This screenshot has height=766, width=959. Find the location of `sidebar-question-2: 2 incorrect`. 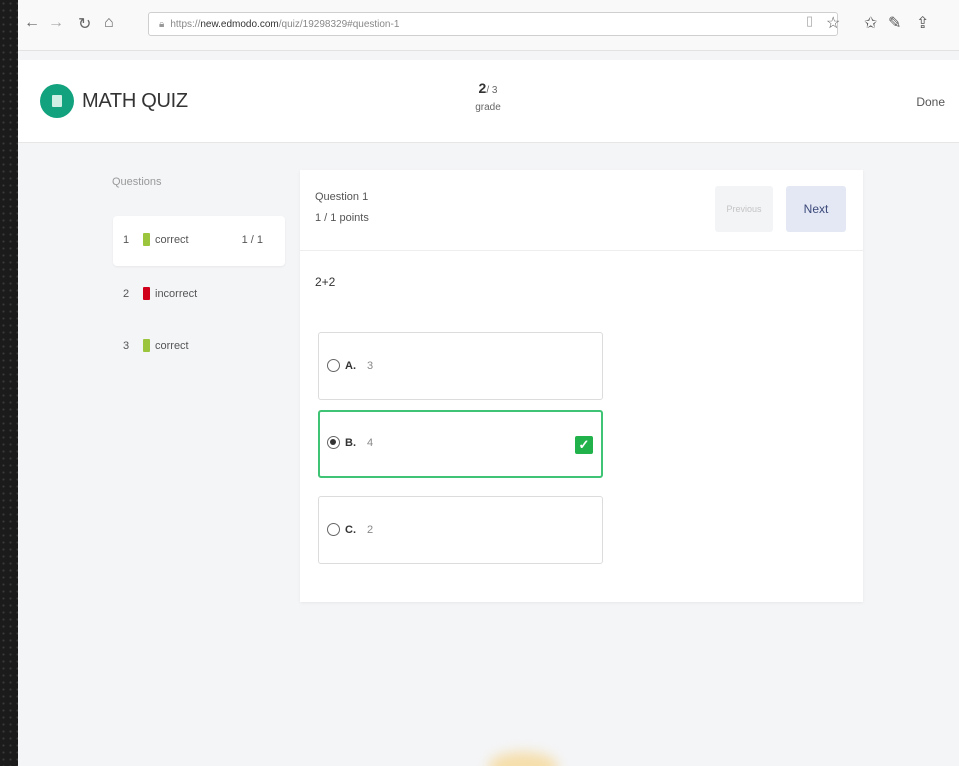

sidebar-question-2: 2 incorrect is located at coordinates (199, 295).